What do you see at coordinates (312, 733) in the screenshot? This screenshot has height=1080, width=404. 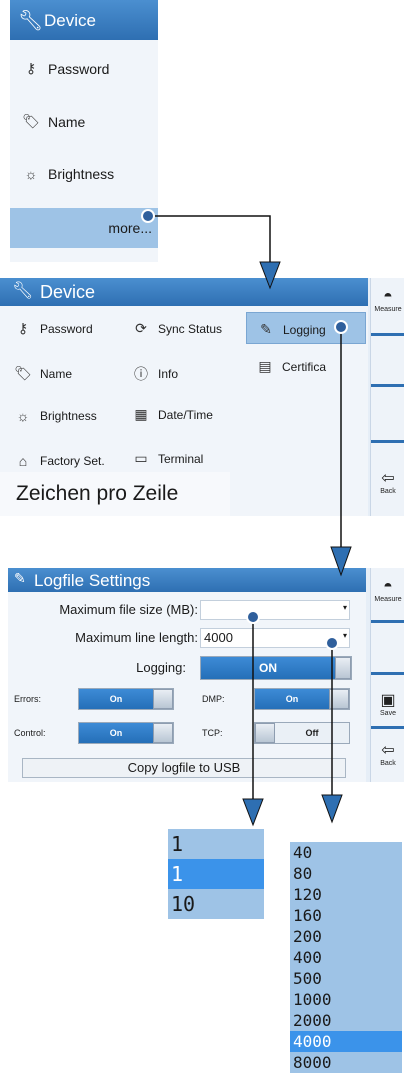 I see `toggle-label: Off` at bounding box center [312, 733].